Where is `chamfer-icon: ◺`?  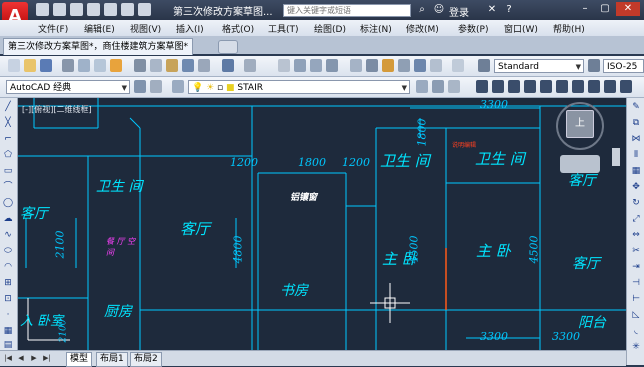 chamfer-icon: ◺ is located at coordinates (636, 315).